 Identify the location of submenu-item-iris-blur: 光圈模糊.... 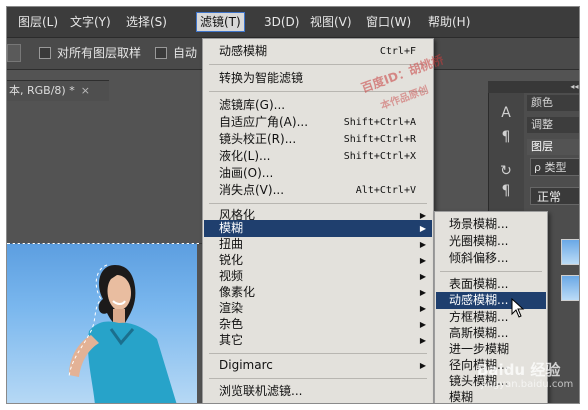
(491, 241).